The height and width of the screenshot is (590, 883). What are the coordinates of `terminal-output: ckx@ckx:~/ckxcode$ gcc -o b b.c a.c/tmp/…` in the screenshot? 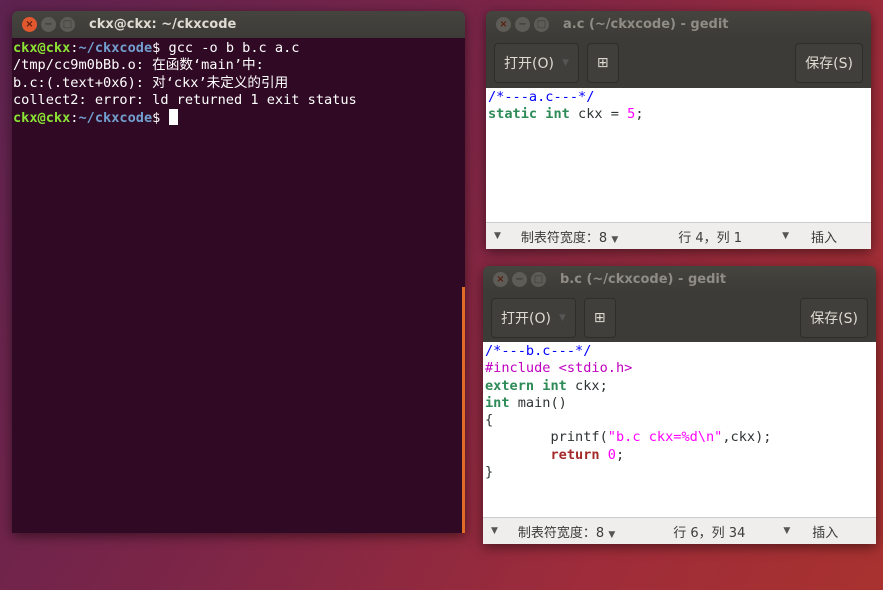 It's located at (238, 82).